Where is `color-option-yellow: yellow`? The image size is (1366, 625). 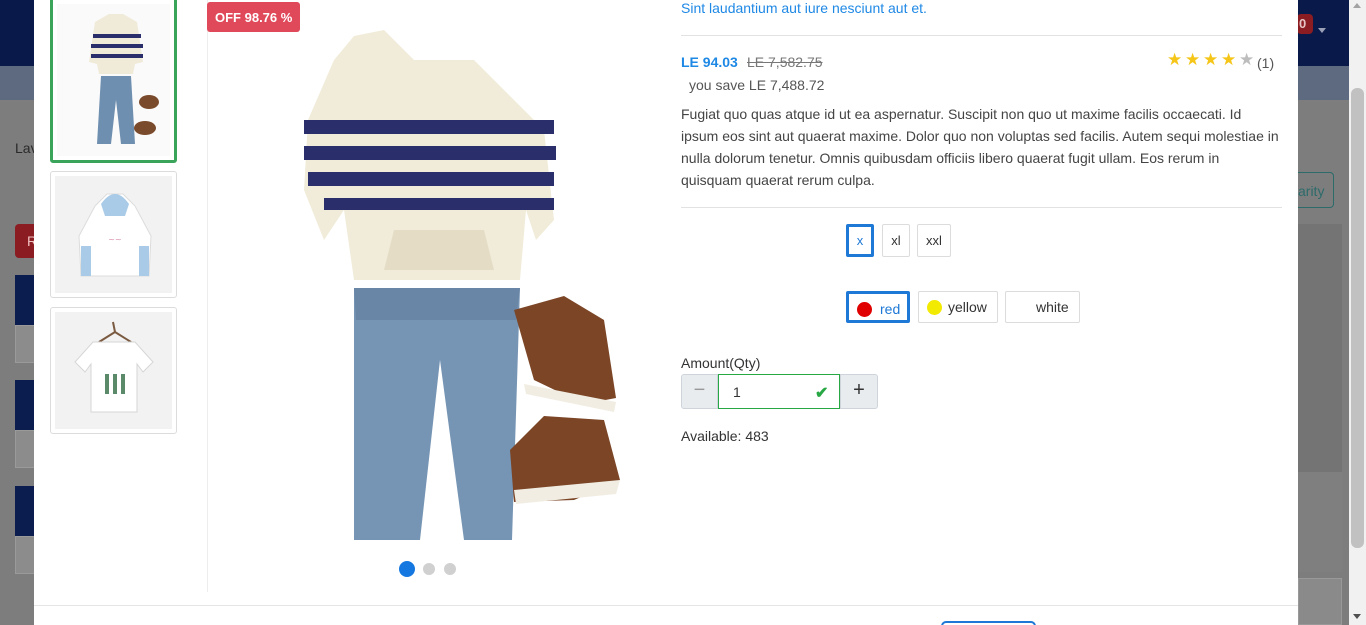
color-option-yellow: yellow is located at coordinates (958, 307).